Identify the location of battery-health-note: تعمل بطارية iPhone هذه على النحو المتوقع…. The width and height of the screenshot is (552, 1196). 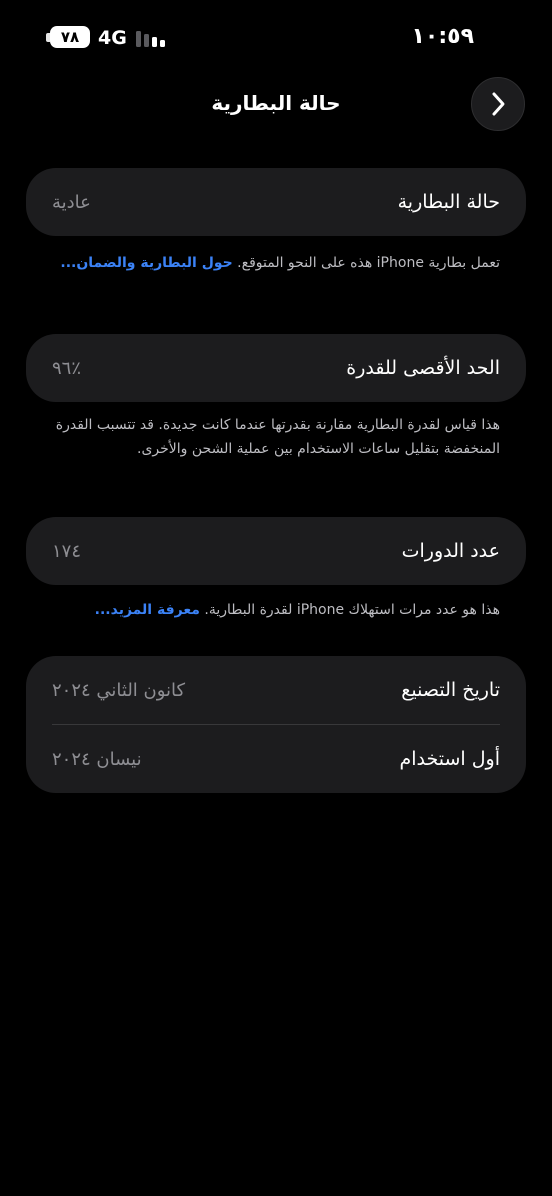
(275, 263).